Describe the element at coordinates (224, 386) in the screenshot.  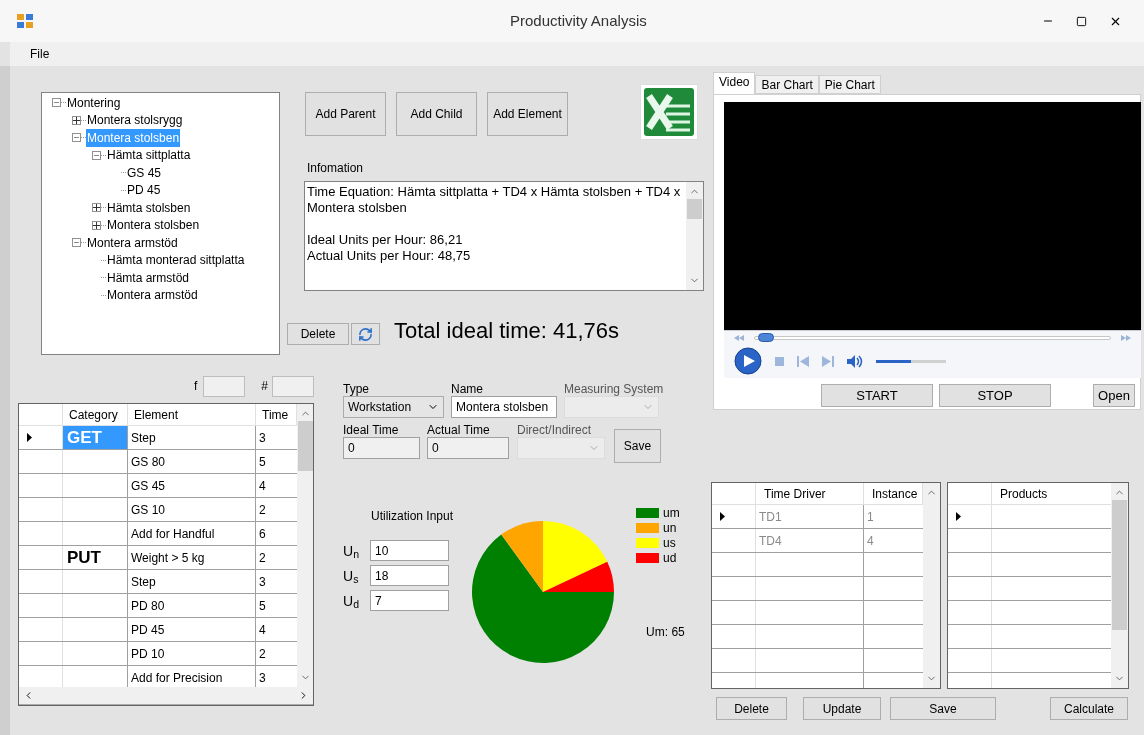
I see `filter-field` at that location.